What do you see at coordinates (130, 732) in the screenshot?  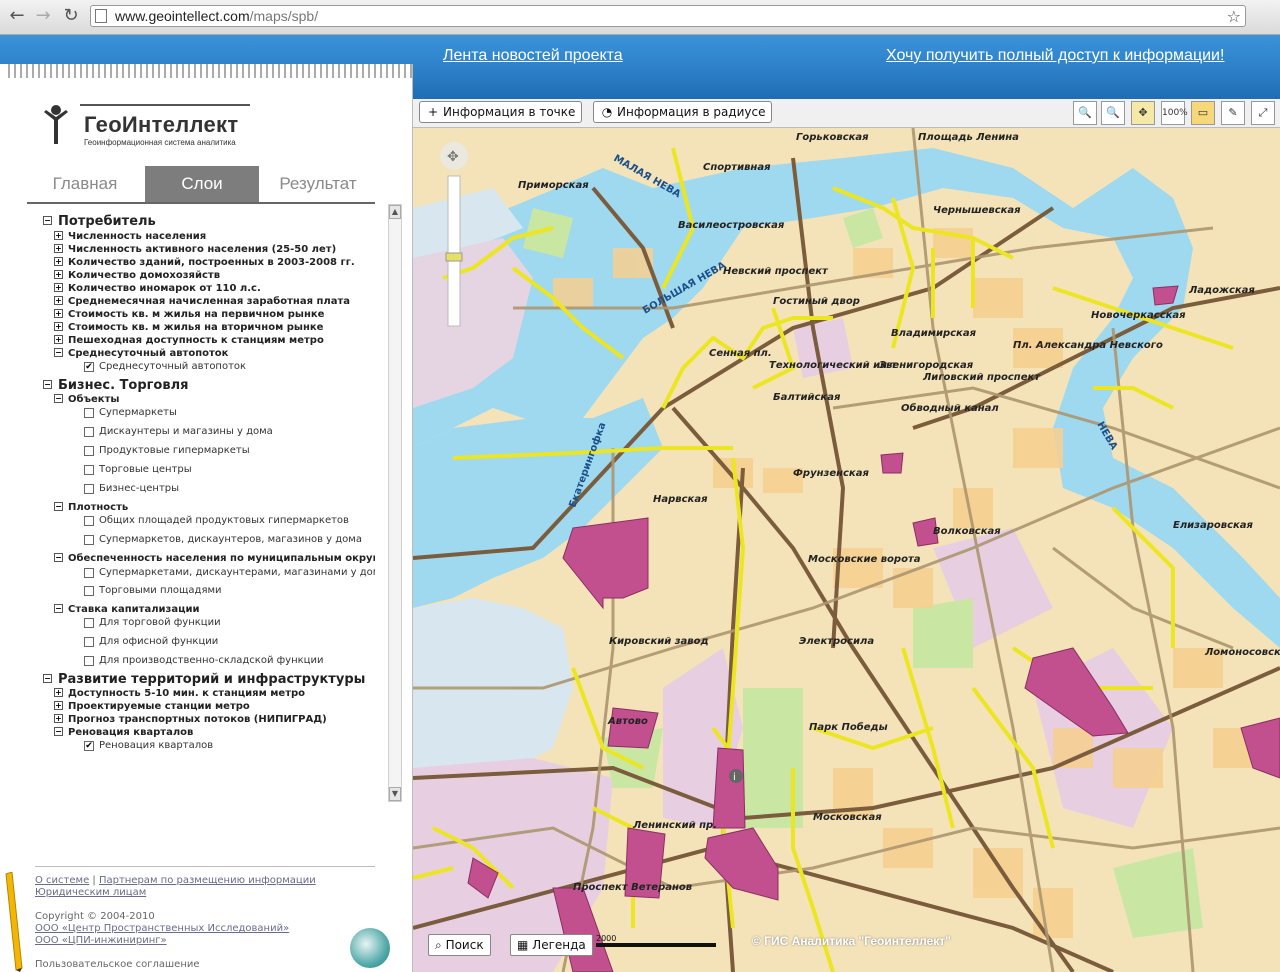 I see `layer-item: Реновация кварталов` at bounding box center [130, 732].